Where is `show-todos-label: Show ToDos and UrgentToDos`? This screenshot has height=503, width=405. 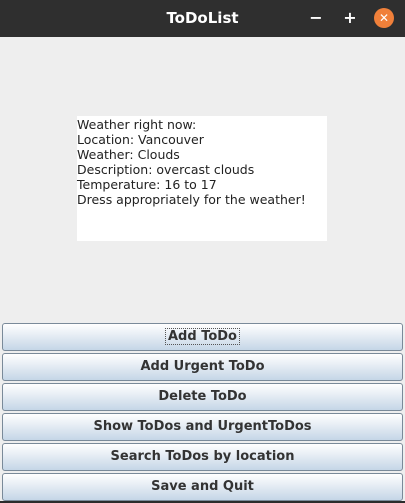
show-todos-label: Show ToDos and UrgentToDos is located at coordinates (202, 426).